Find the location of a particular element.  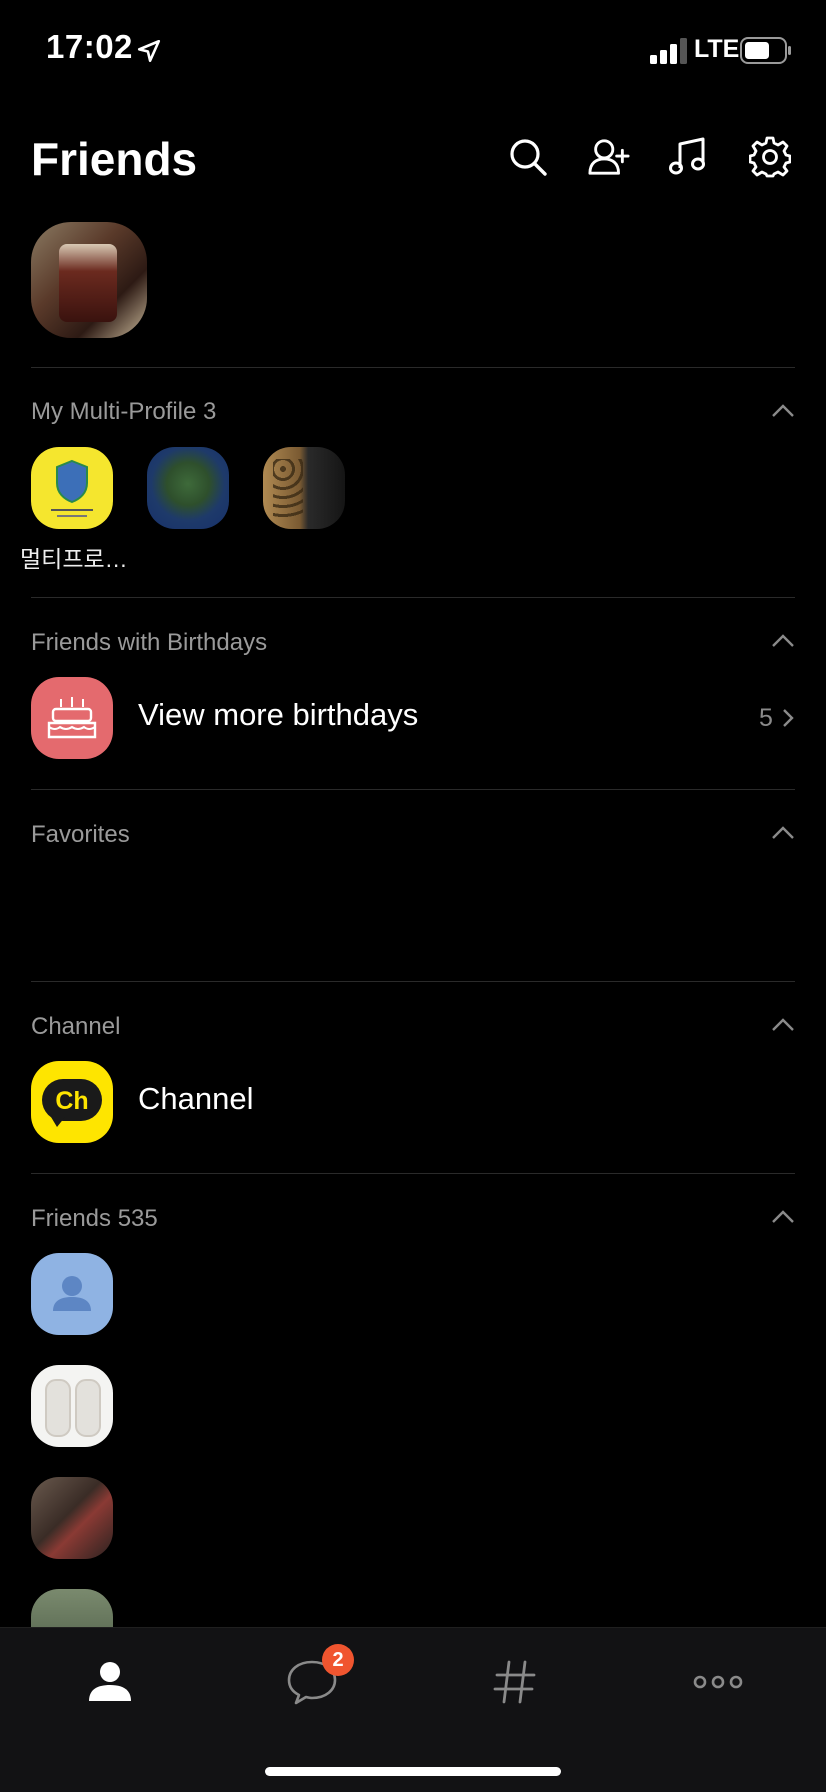

section-title-channel: Channel is located at coordinates (76, 1026).